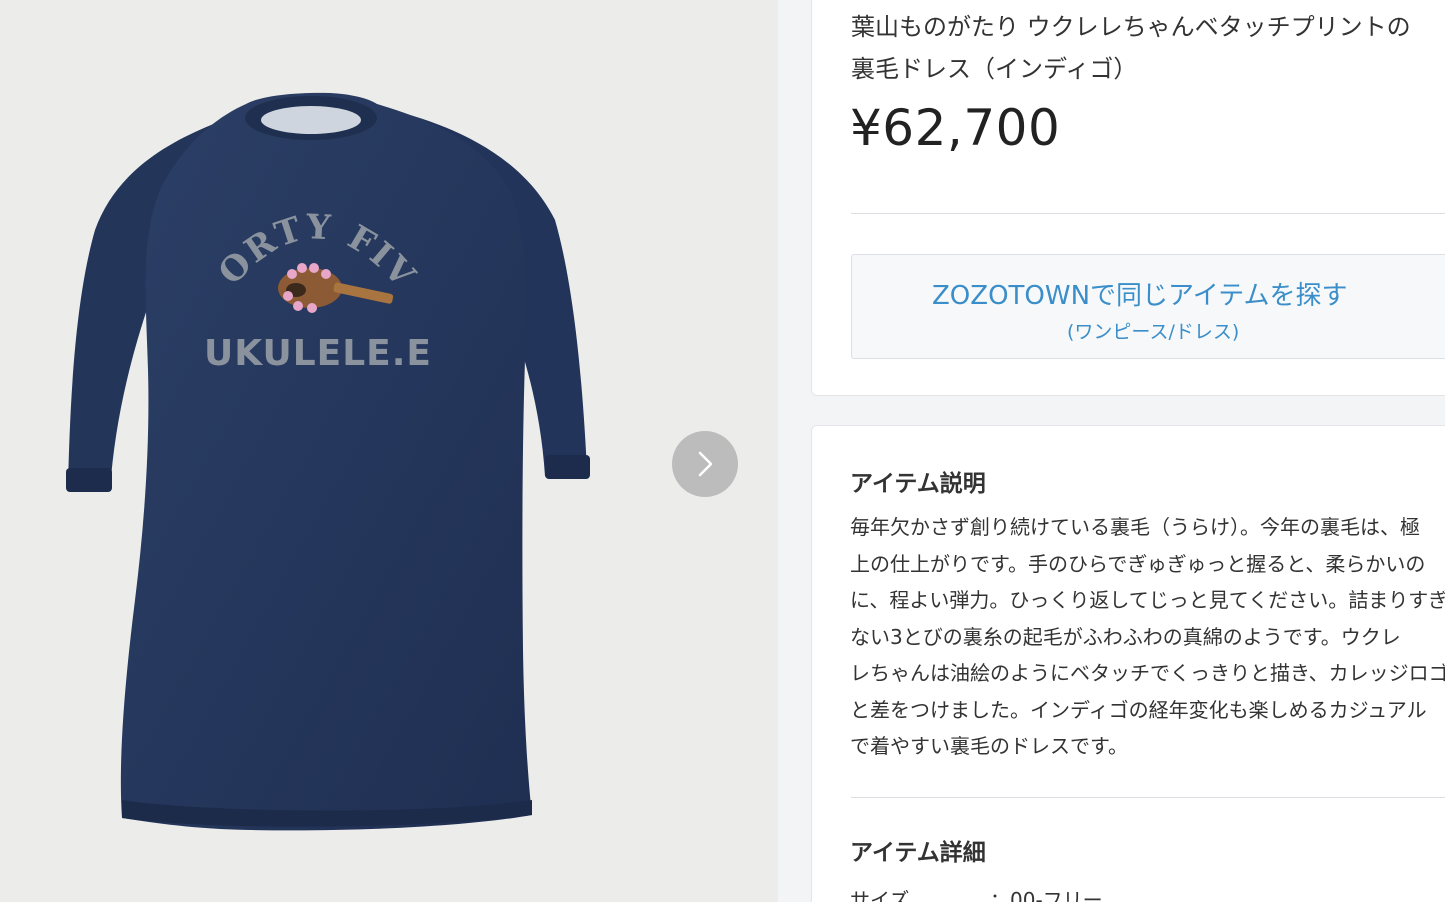 Image resolution: width=1445 pixels, height=902 pixels. I want to click on detail-label: サイズ, so click(880, 895).